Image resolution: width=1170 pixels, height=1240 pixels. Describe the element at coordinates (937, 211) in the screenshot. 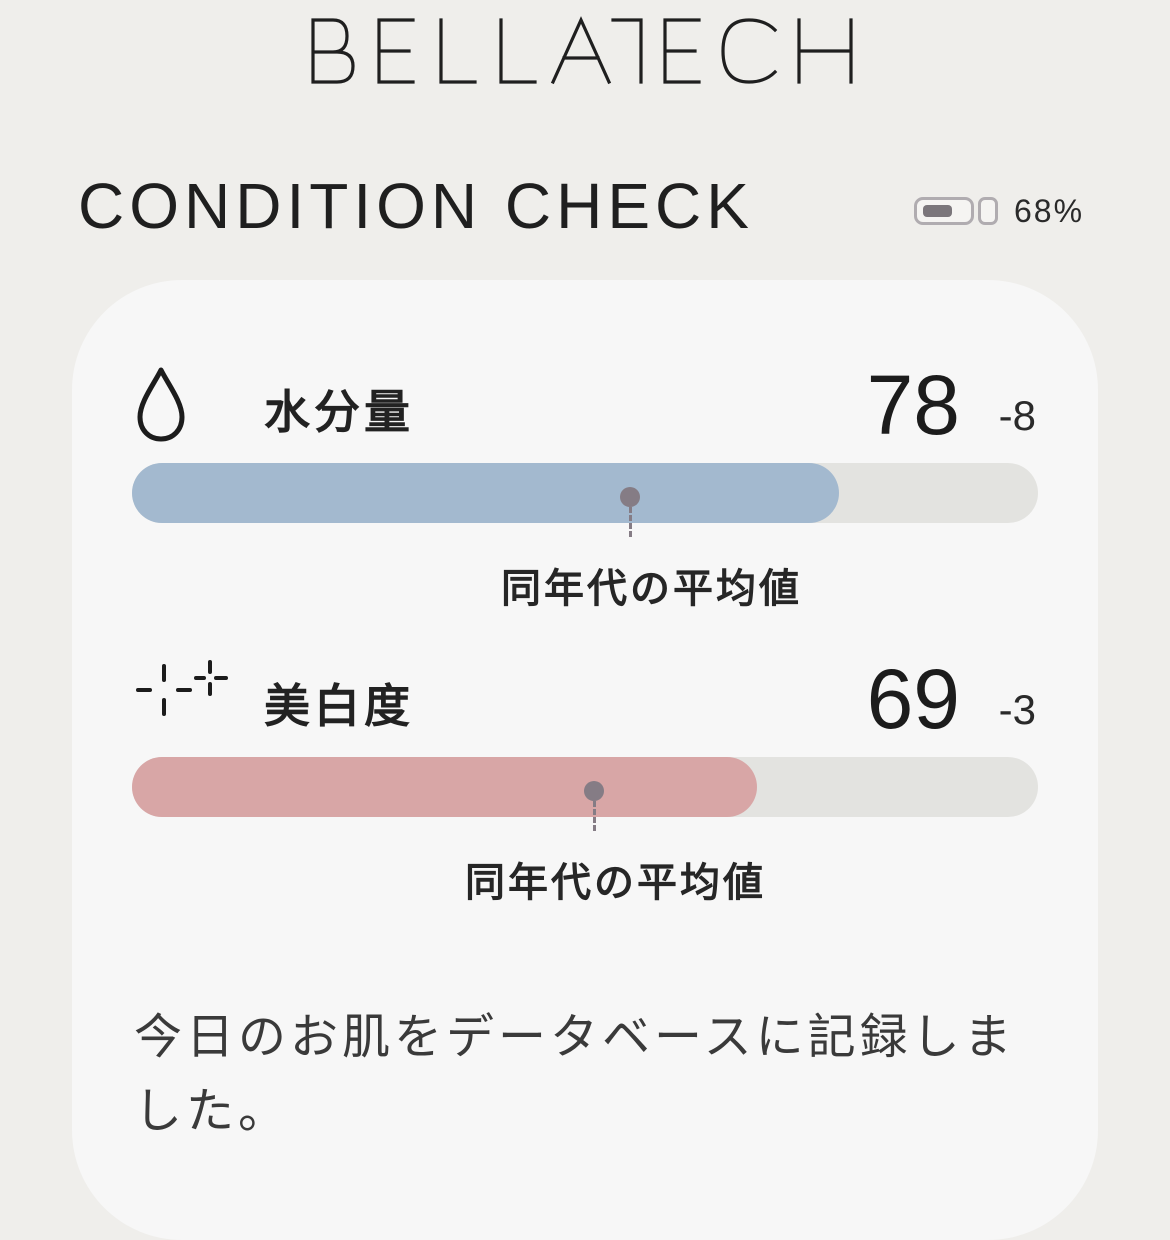

I see `battery-level-fill` at that location.